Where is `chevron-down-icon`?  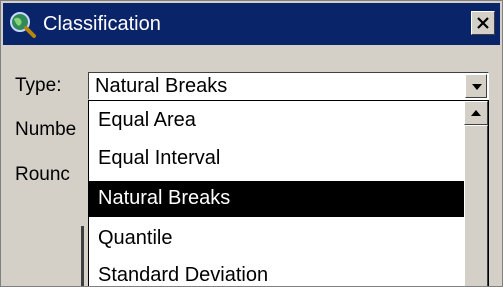
chevron-down-icon is located at coordinates (477, 87).